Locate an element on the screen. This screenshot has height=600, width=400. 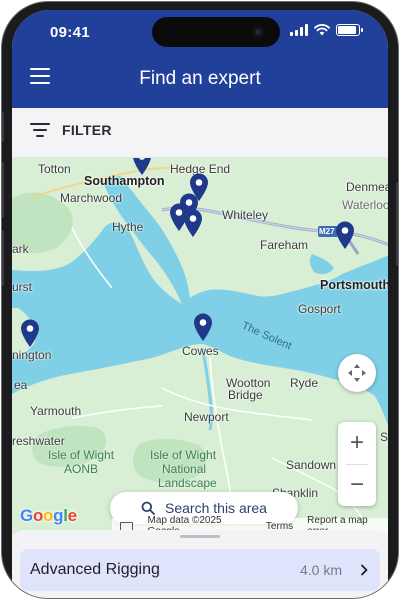
results-sheet: Advanced Rigging 4.0 km is located at coordinates (200, 564).